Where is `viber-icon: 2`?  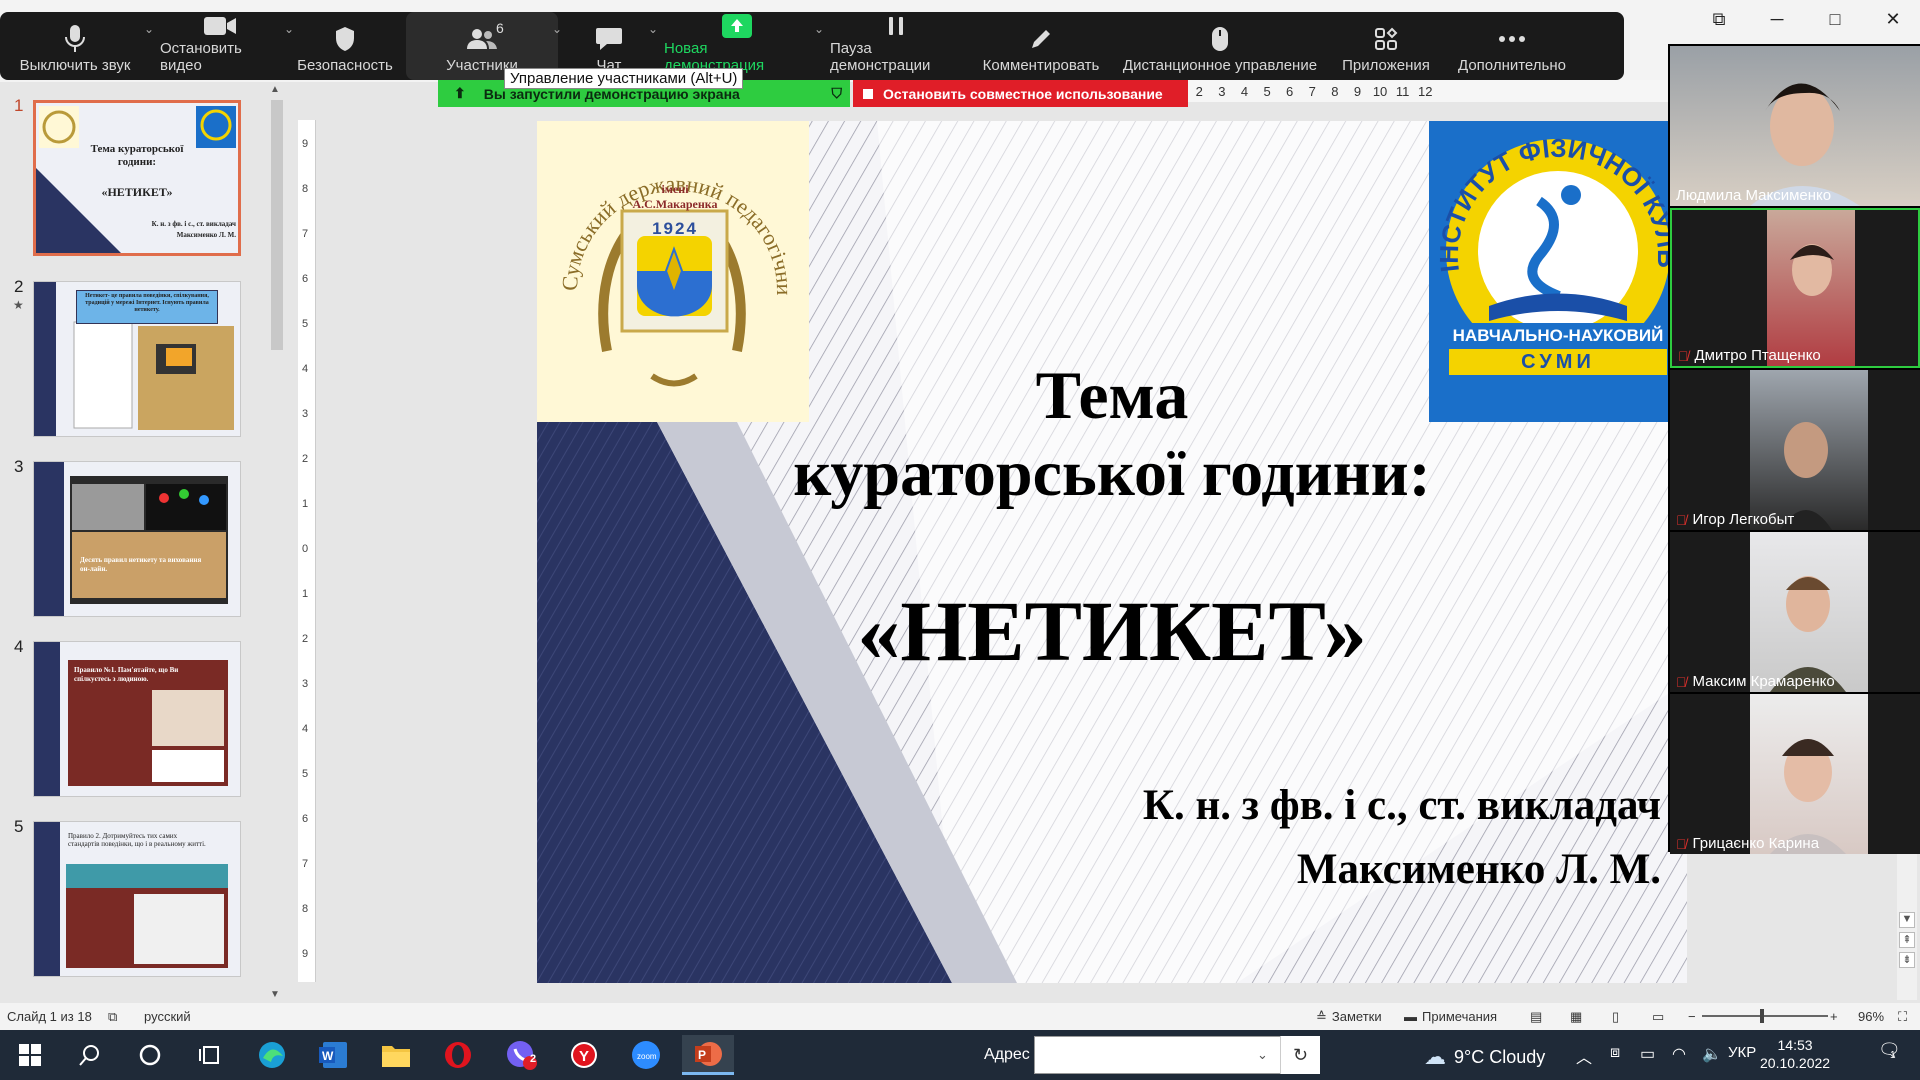
viber-icon: 2 is located at coordinates (522, 1055).